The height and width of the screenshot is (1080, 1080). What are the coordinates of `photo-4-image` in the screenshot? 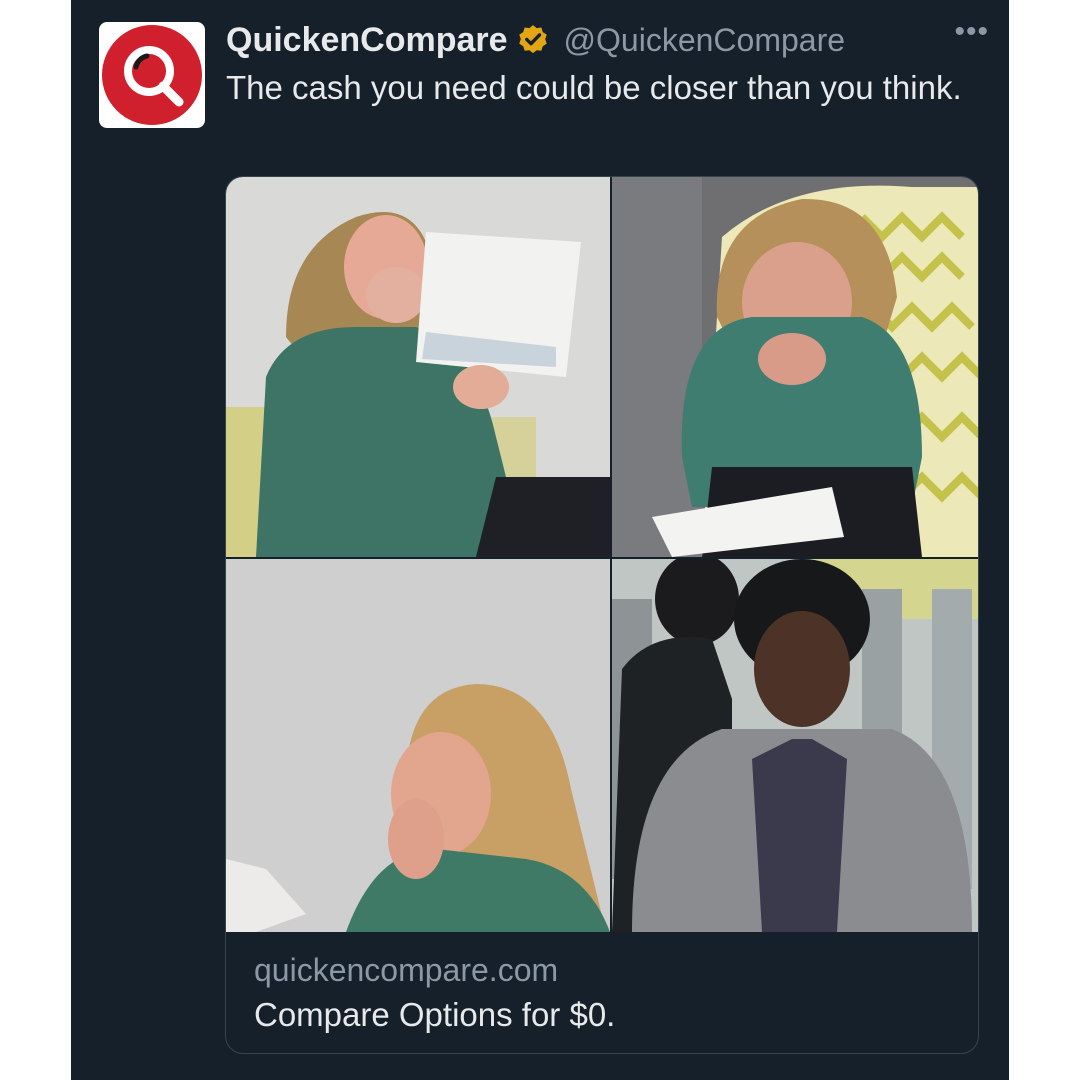 It's located at (795, 745).